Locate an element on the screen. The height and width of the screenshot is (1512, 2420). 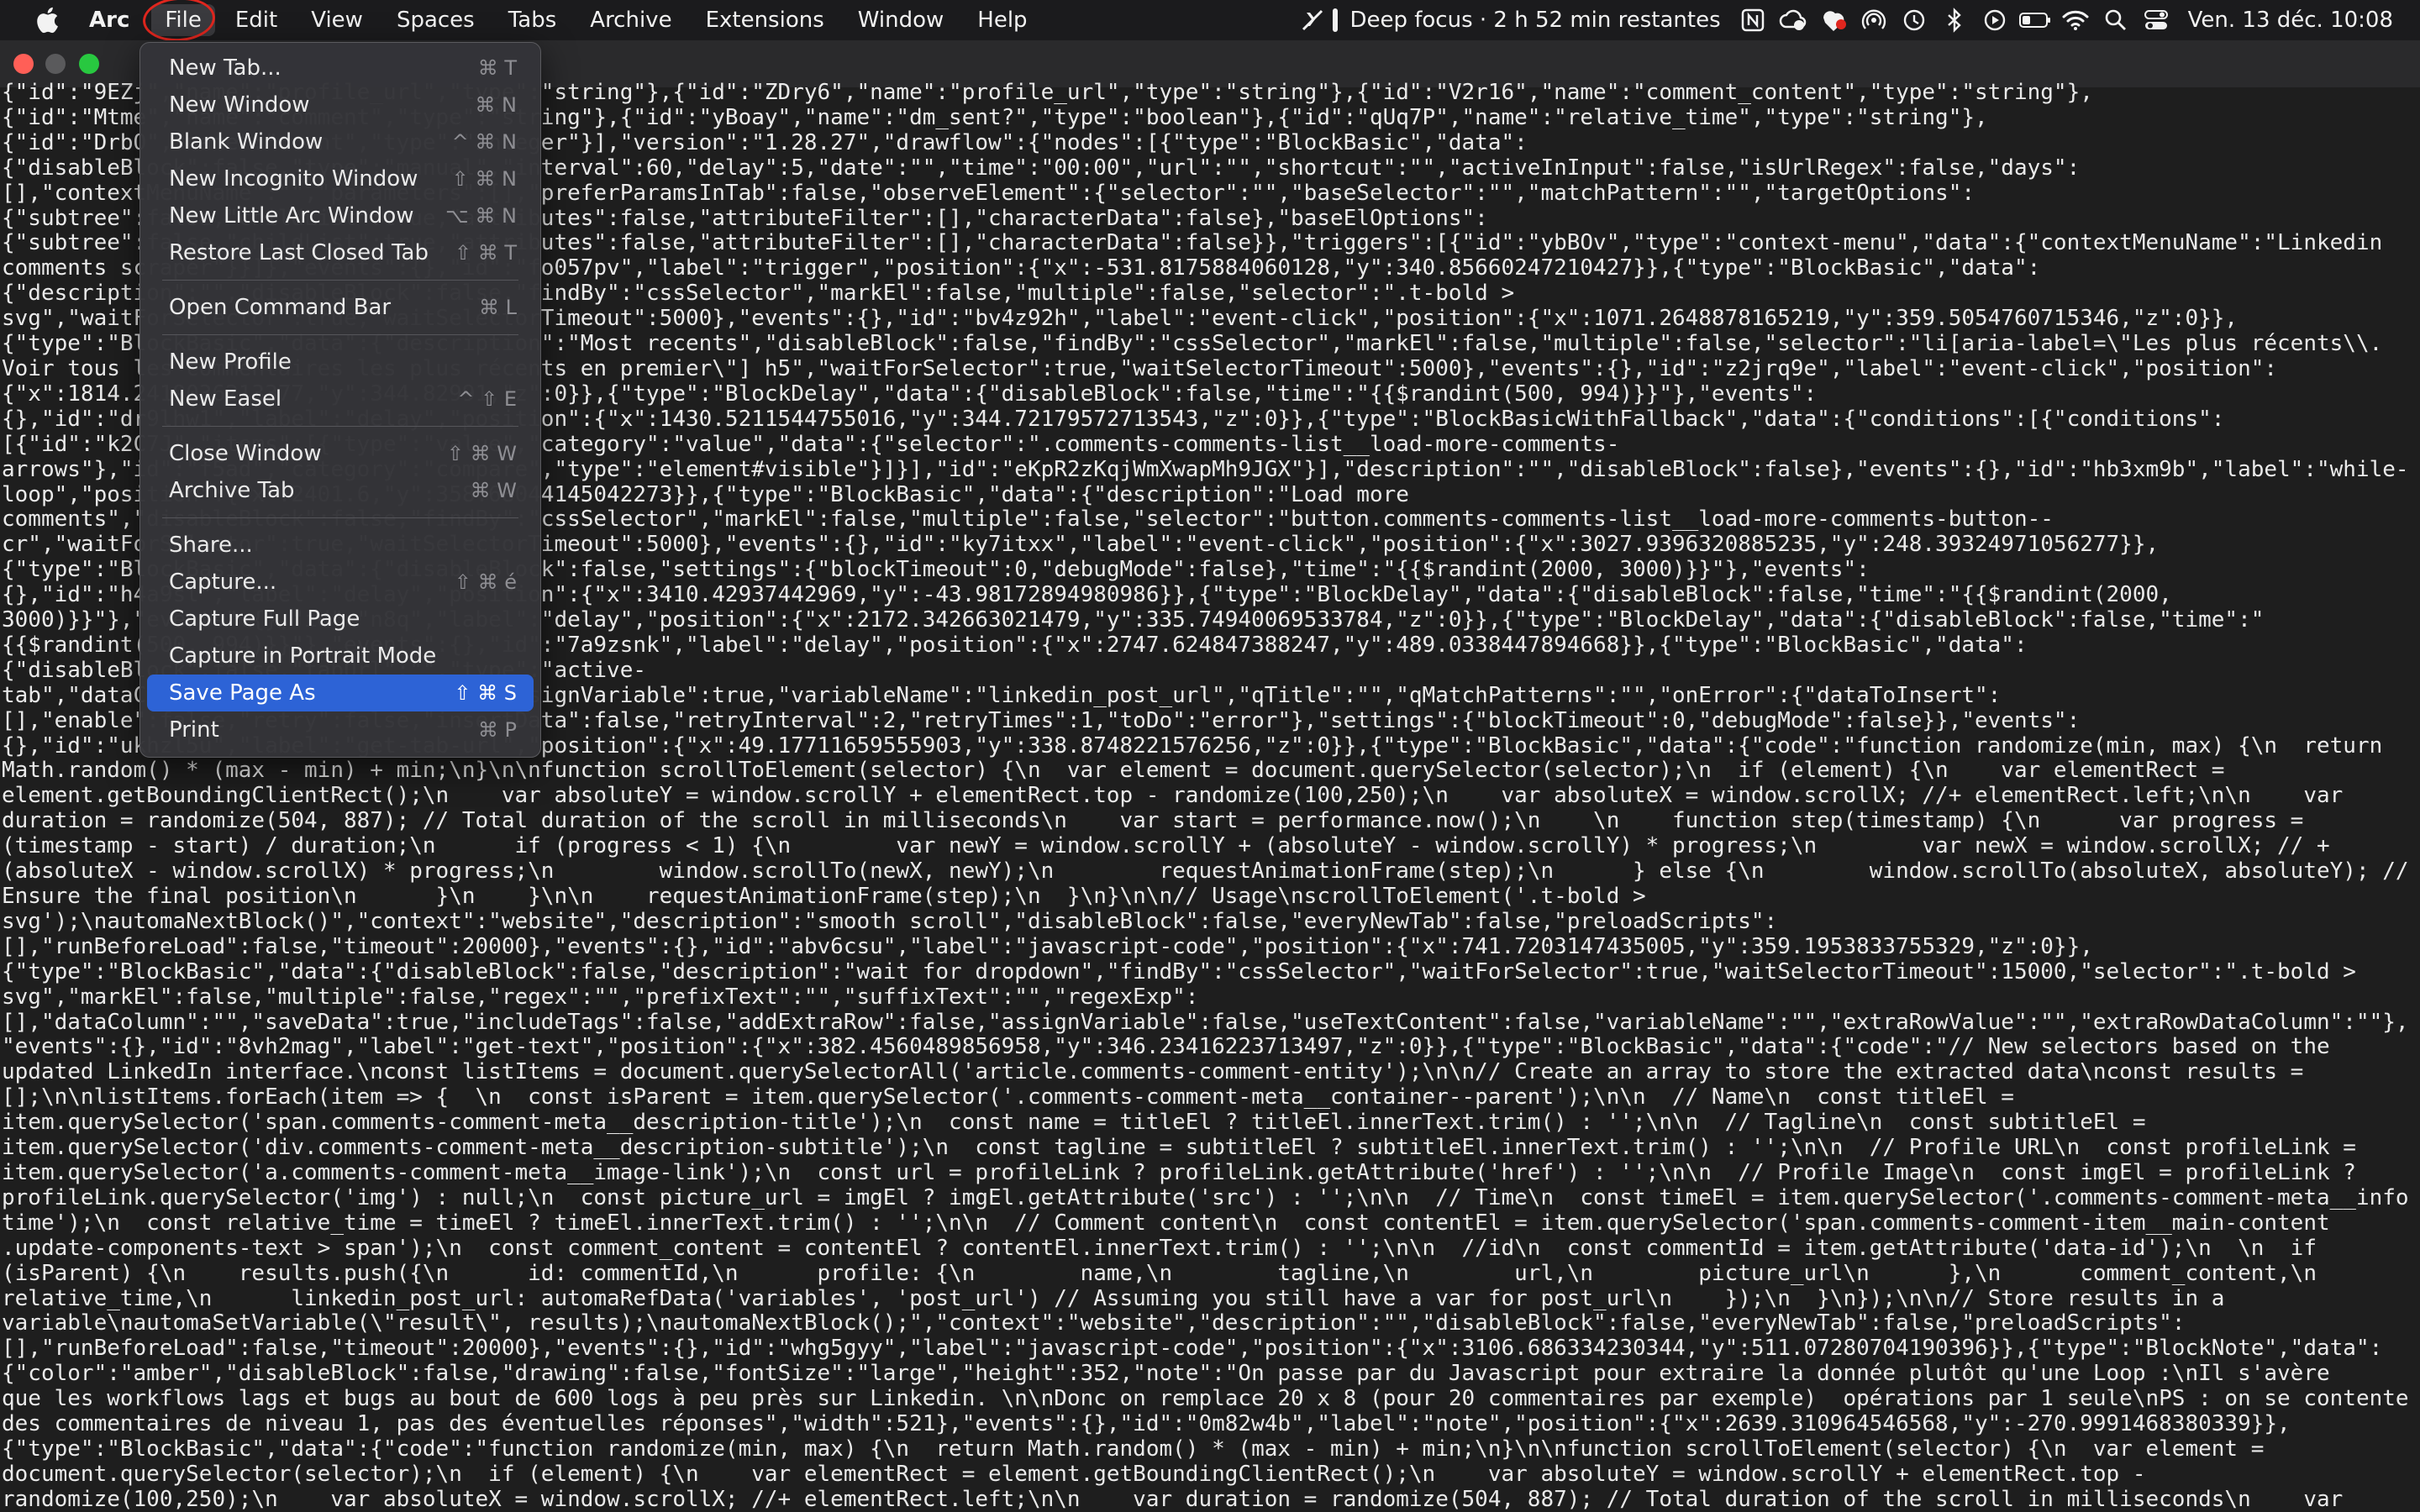
menu-item-capture-in-portrait-mode: Capture in Portrait Mode is located at coordinates (340, 656).